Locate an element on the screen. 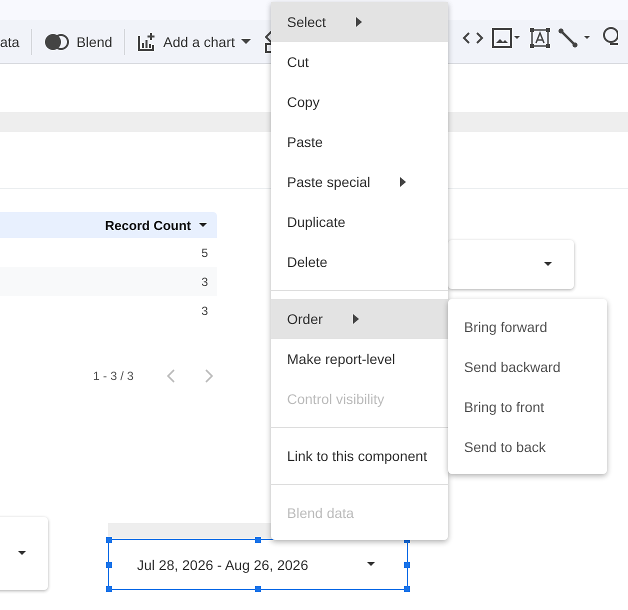 The width and height of the screenshot is (628, 610). chevron-right-icon is located at coordinates (209, 376).